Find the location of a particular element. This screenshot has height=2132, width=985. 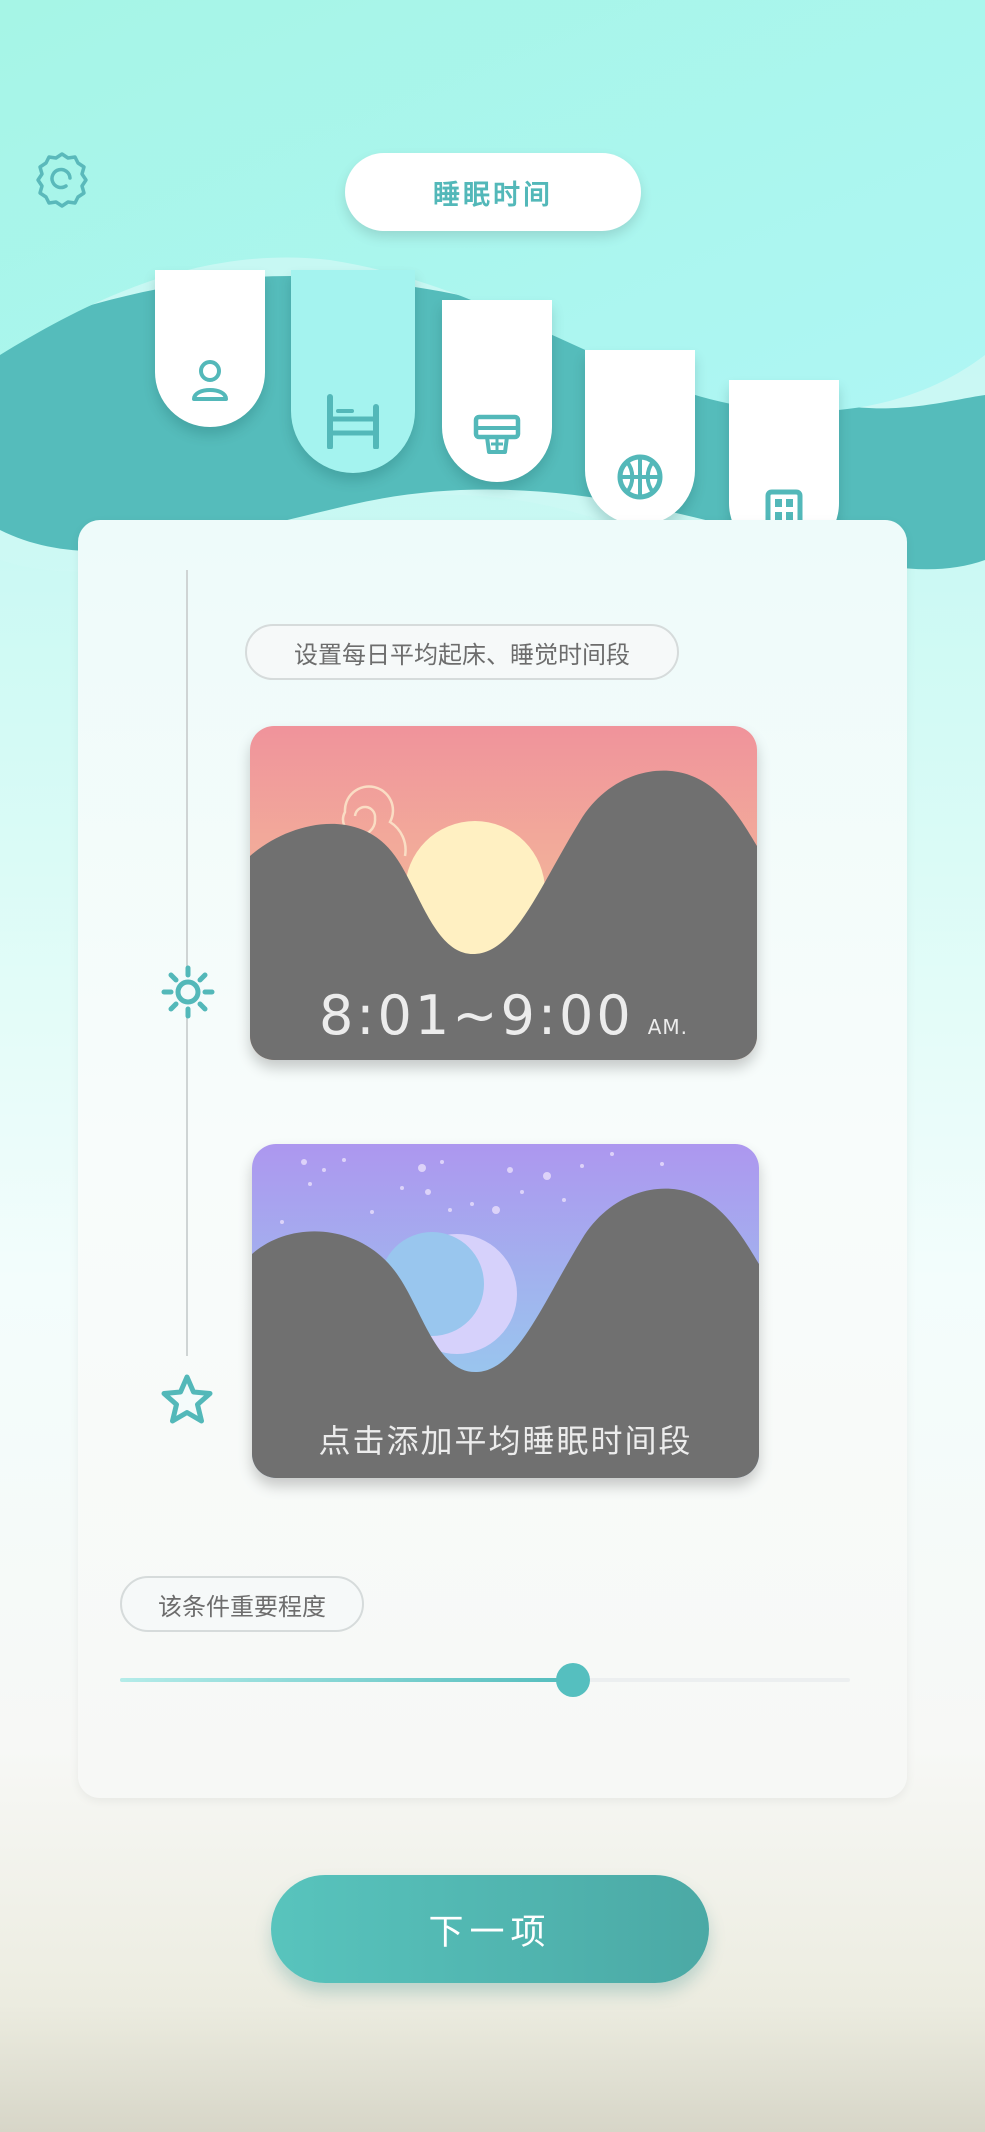

tab-study is located at coordinates (497, 391).